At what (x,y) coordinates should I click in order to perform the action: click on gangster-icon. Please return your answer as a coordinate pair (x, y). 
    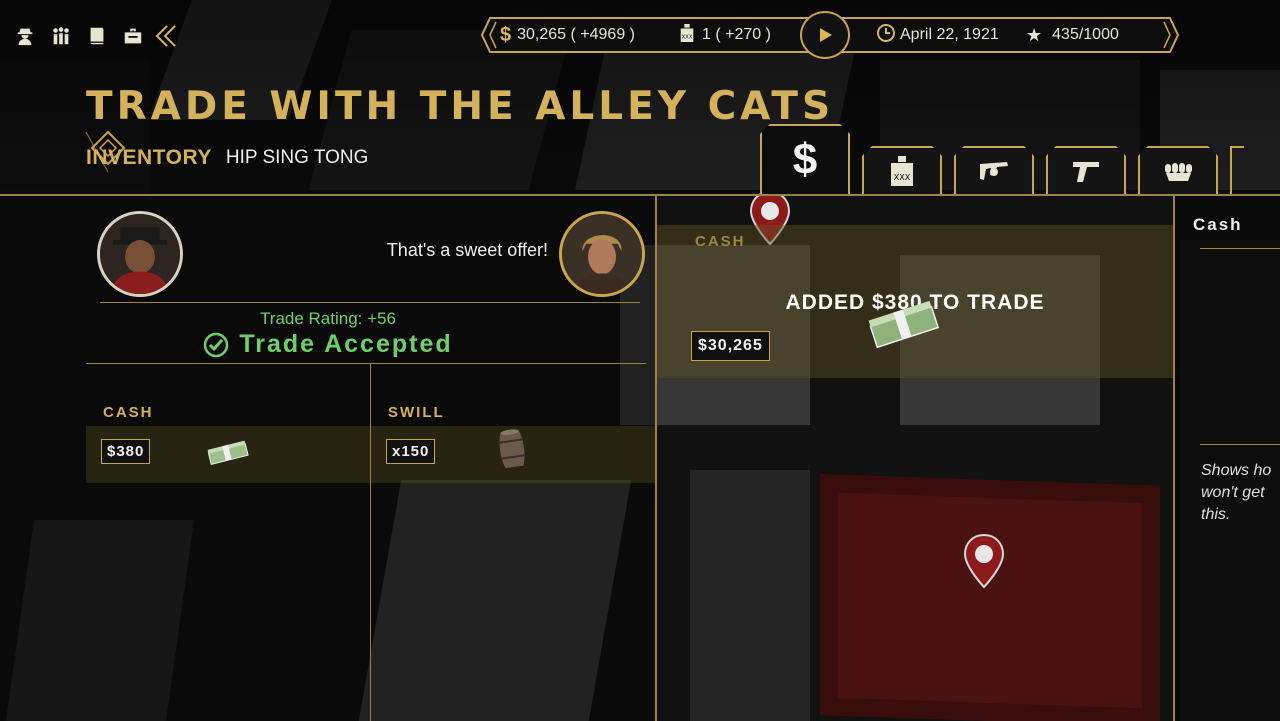
    Looking at the image, I should click on (25, 36).